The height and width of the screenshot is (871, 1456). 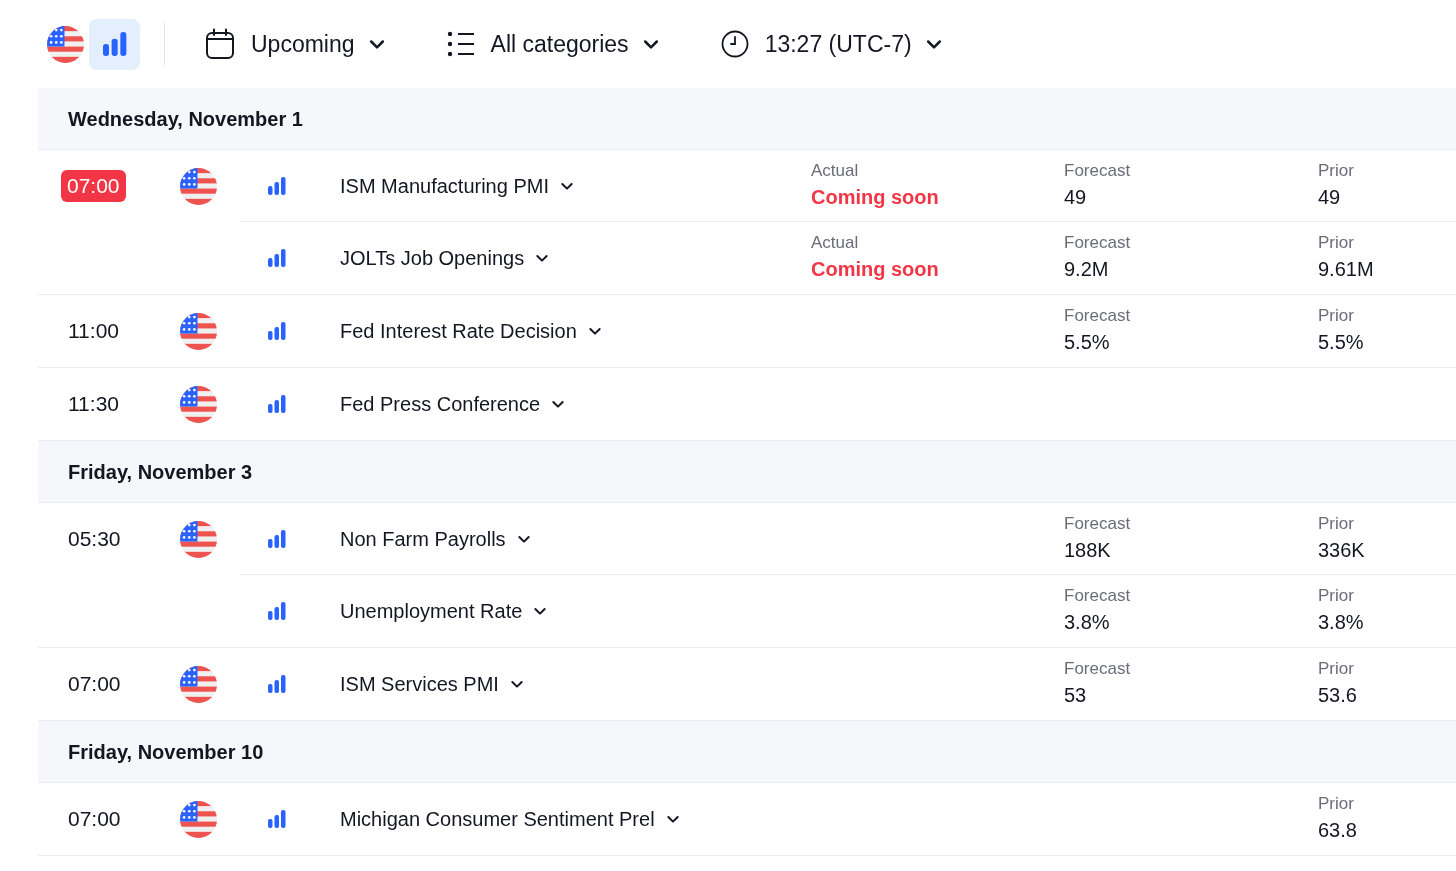 What do you see at coordinates (832, 44) in the screenshot?
I see `clock-dropdown: 13:27 (UTC-7)` at bounding box center [832, 44].